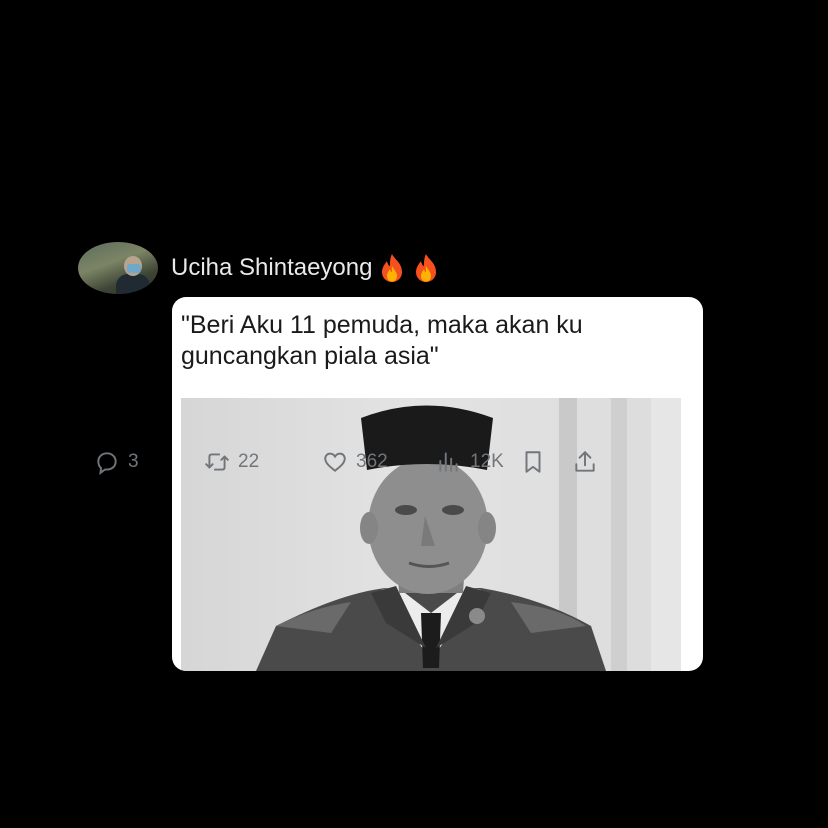 This screenshot has height=828, width=828. Describe the element at coordinates (335, 462) in the screenshot. I see `like-icon` at that location.